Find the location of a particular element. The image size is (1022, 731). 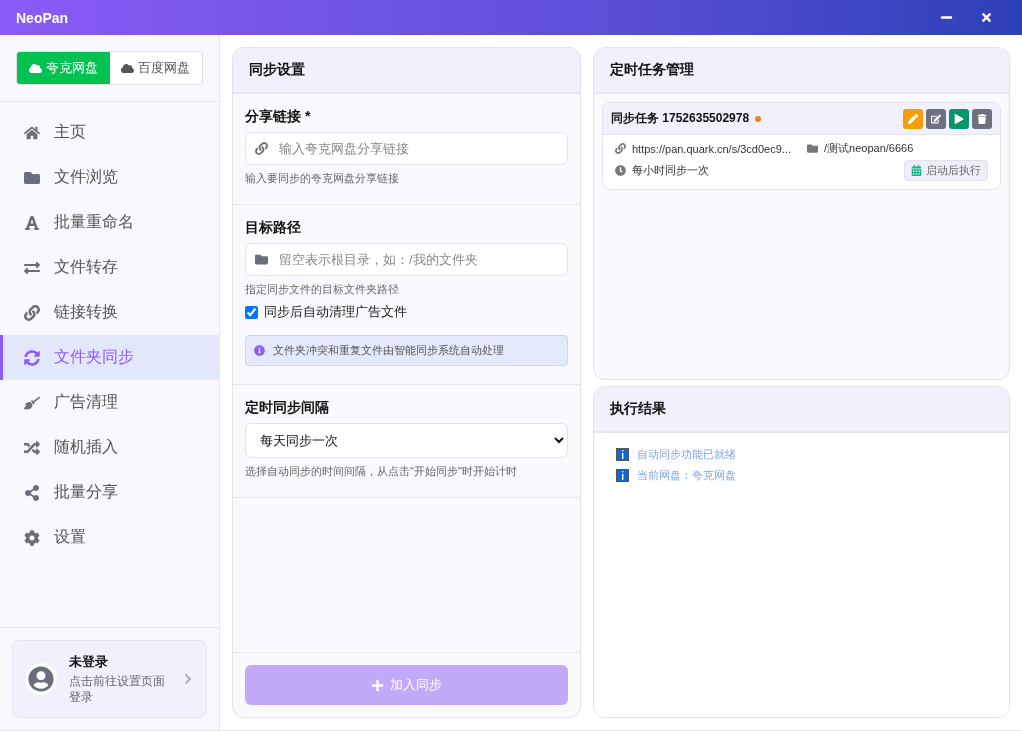

account-name: 未登录 is located at coordinates (89, 662).